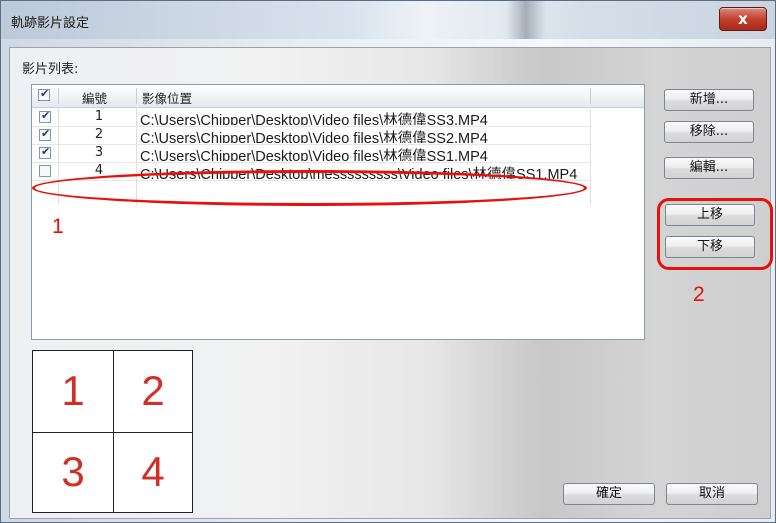  What do you see at coordinates (309, 188) in the screenshot?
I see `annotation-ellipse` at bounding box center [309, 188].